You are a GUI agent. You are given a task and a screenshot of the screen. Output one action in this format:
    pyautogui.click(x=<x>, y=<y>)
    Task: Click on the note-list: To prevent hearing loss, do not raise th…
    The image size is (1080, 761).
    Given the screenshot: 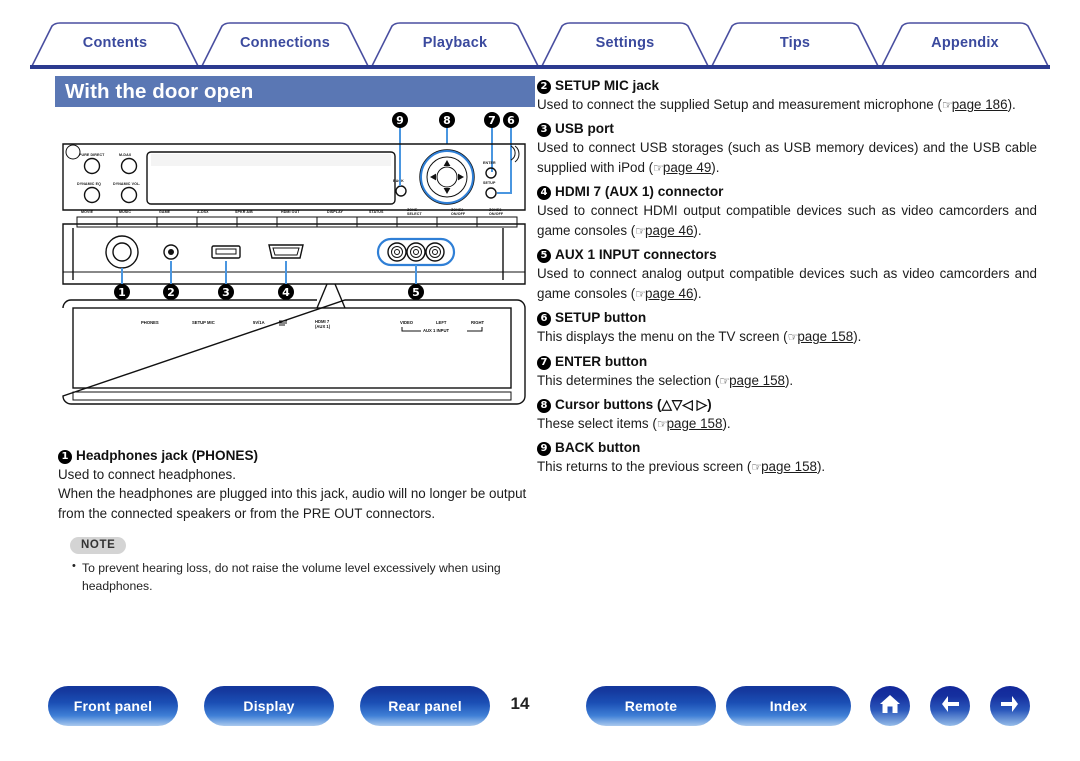 What is the action you would take?
    pyautogui.click(x=310, y=577)
    